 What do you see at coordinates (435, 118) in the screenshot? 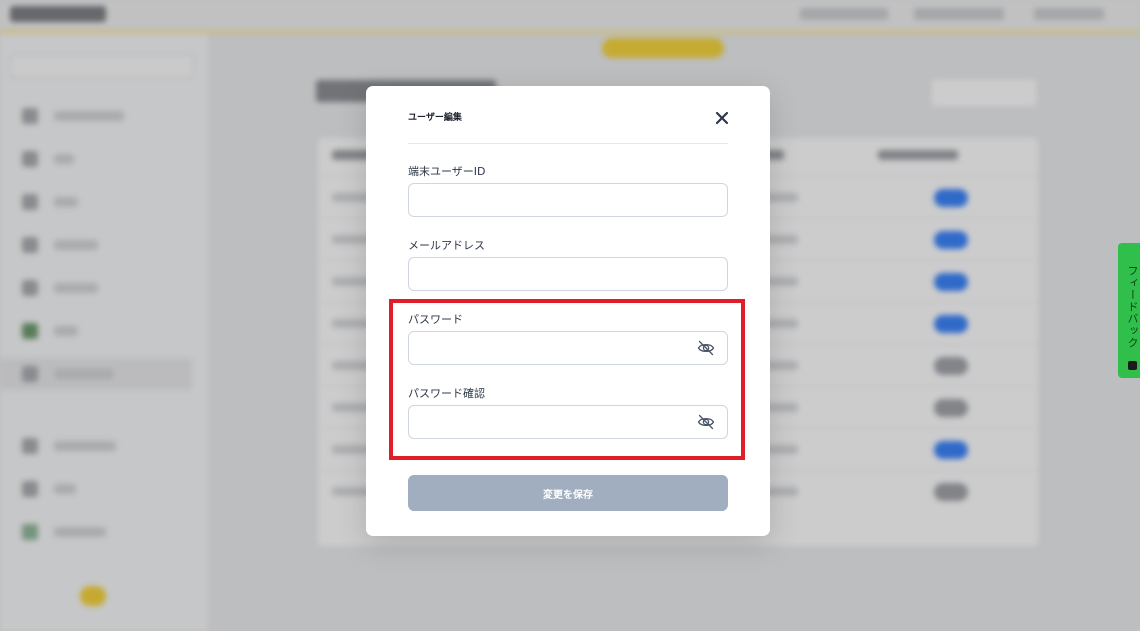
I see `modal-title: ユーザー編集` at bounding box center [435, 118].